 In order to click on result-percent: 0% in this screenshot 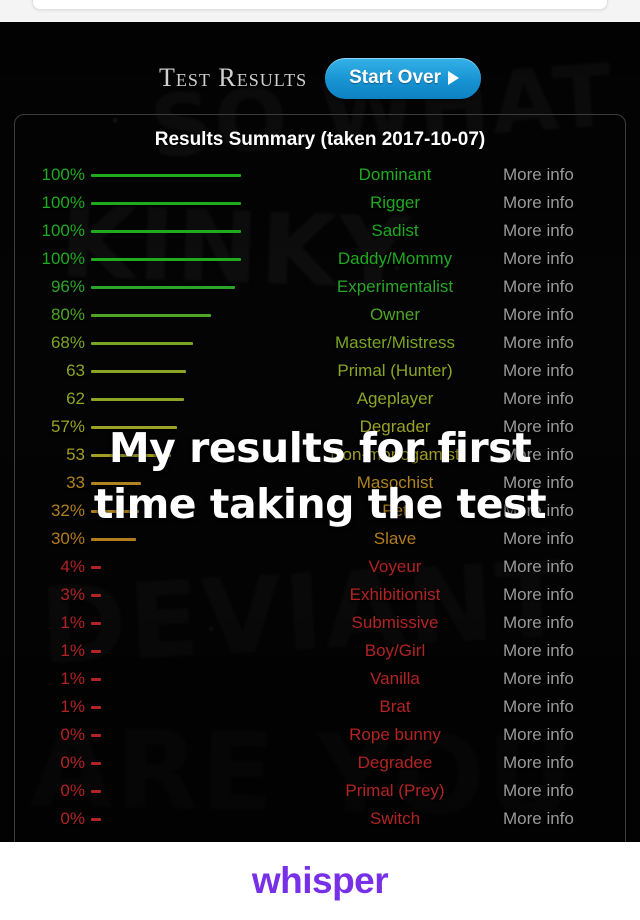, I will do `click(72, 762)`.